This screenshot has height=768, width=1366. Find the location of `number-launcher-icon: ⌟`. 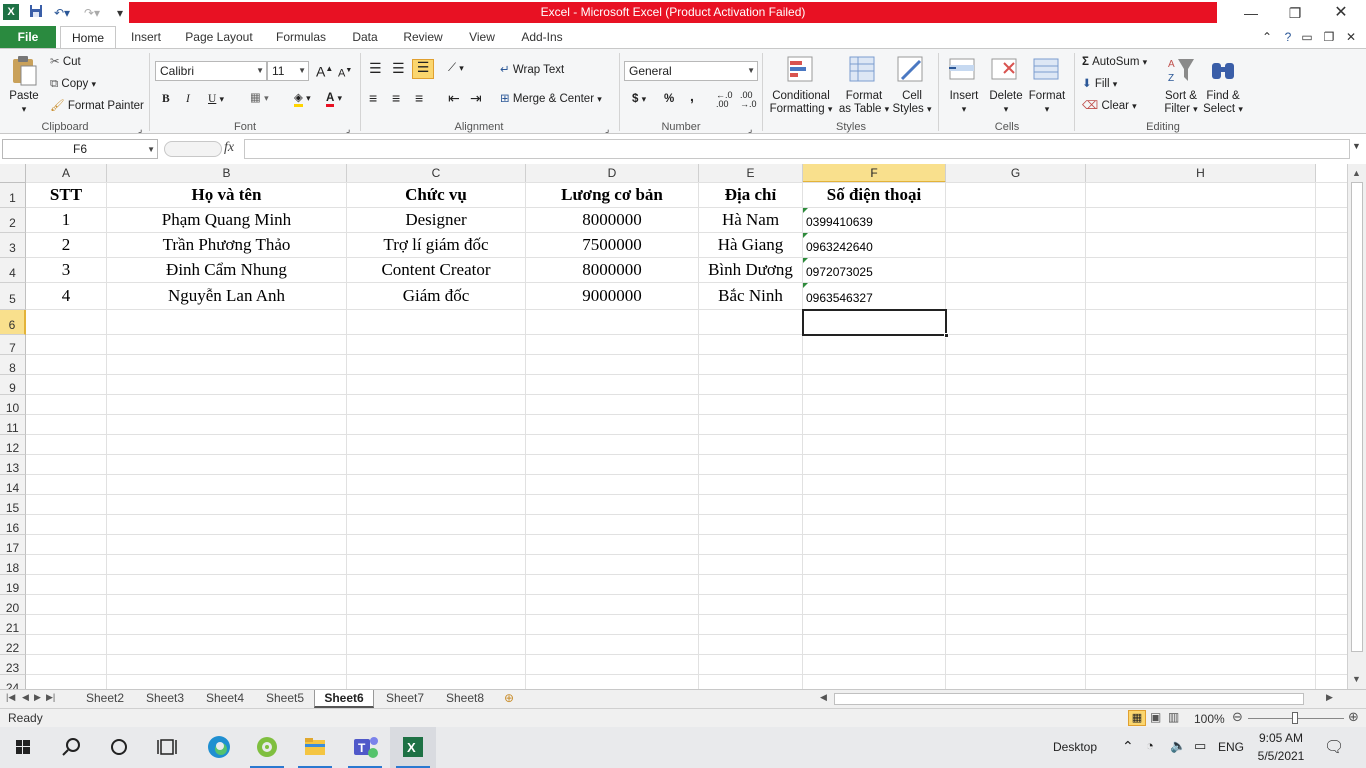

number-launcher-icon: ⌟ is located at coordinates (750, 129).